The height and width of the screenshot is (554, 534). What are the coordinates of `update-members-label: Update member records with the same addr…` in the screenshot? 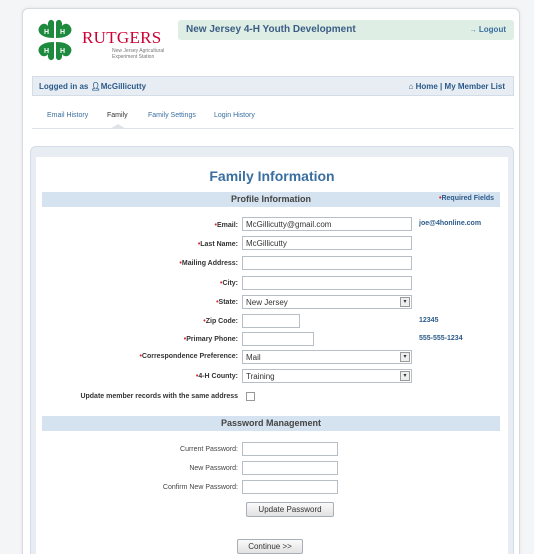 It's located at (159, 396).